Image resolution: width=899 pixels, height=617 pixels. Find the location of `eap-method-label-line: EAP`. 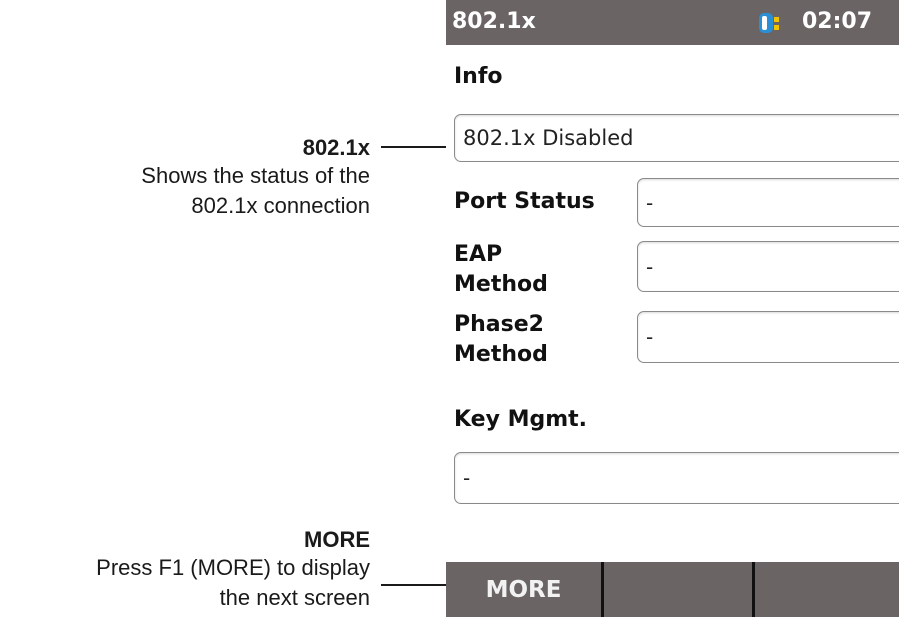

eap-method-label-line: EAP is located at coordinates (478, 254).